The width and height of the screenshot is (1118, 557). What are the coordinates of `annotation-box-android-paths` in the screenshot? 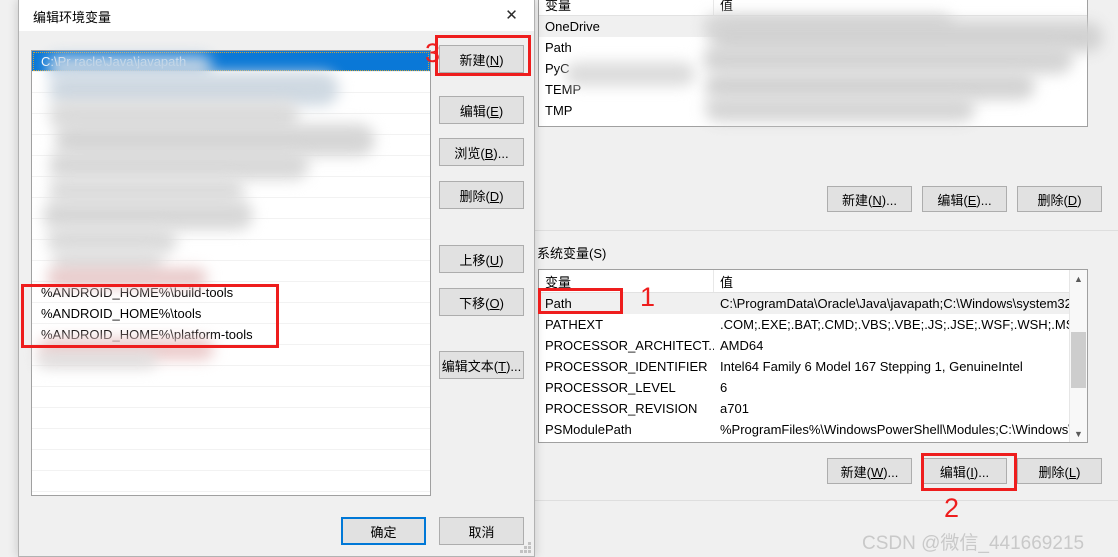 It's located at (150, 316).